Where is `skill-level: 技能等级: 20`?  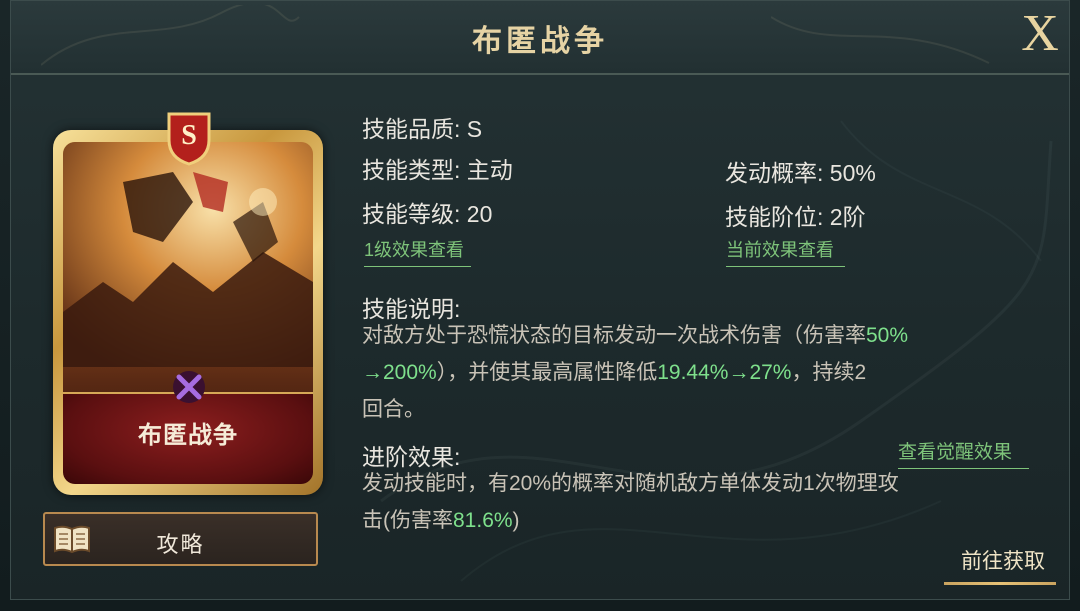
skill-level: 技能等级: 20 is located at coordinates (427, 214).